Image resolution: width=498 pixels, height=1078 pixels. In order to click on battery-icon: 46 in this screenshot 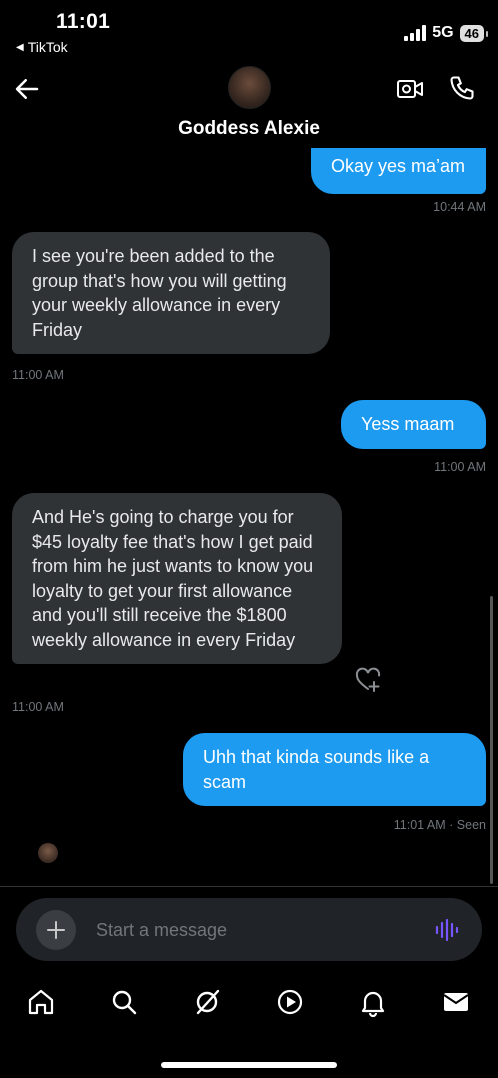, I will do `click(474, 33)`.